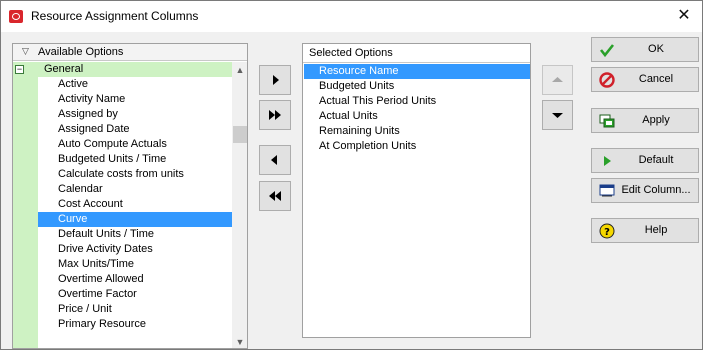  I want to click on selected-options-header: Selected Options, so click(416, 53).